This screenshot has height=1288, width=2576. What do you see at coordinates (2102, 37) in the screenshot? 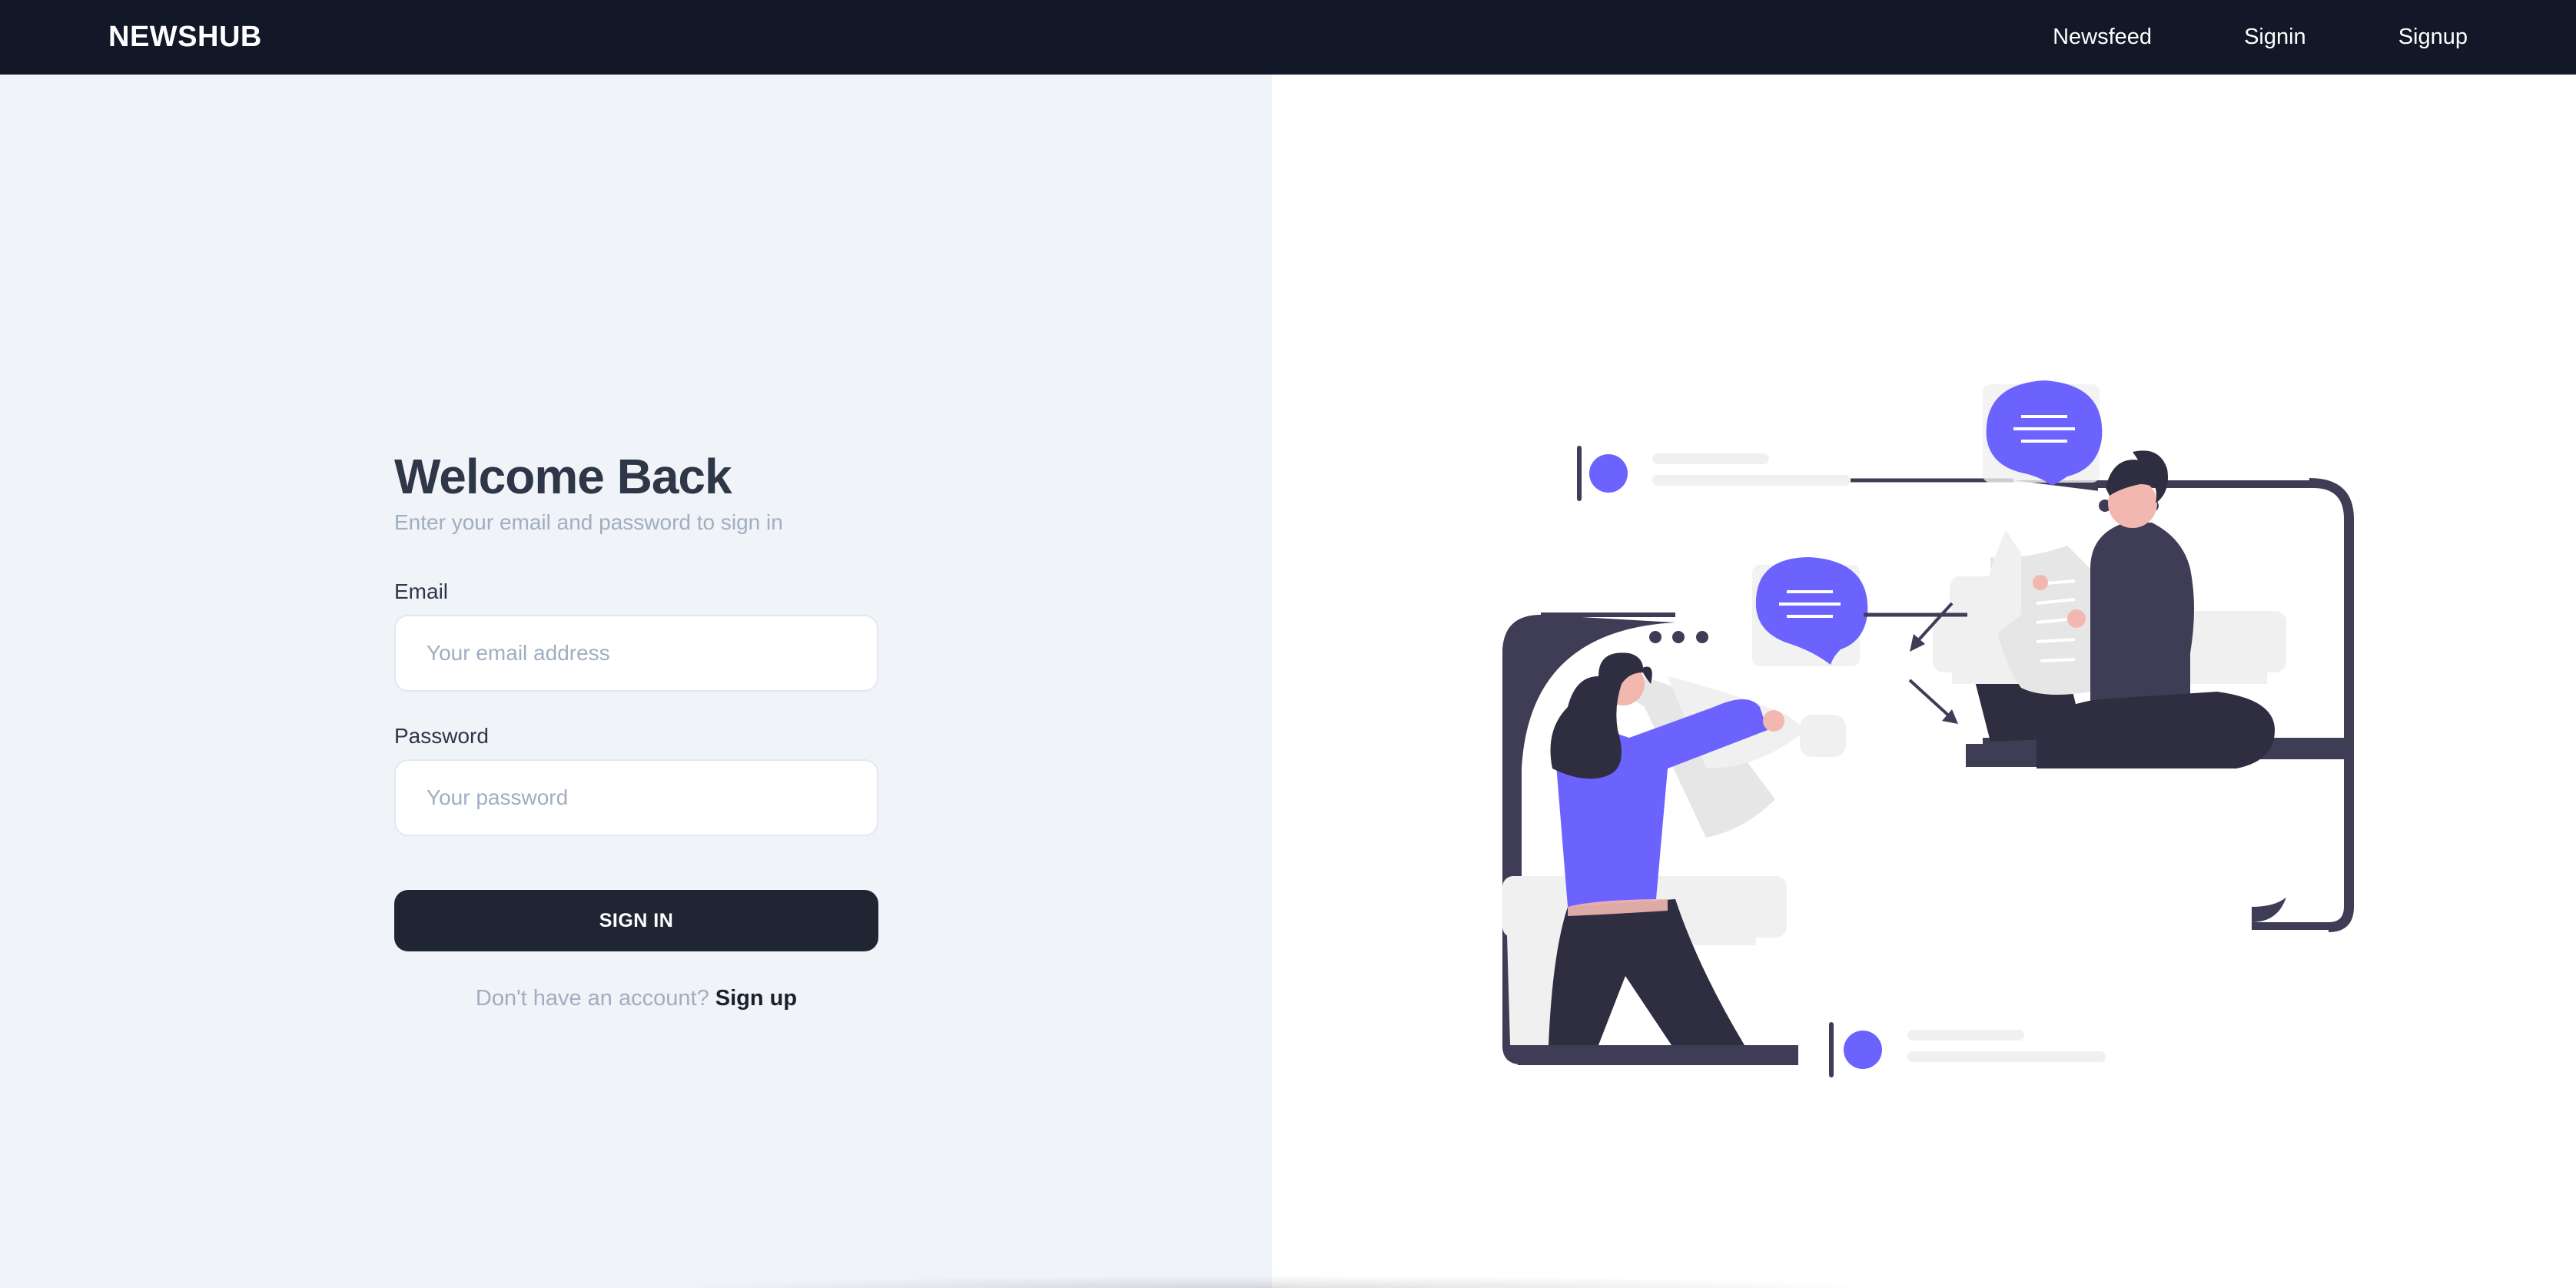
I see `nav-link-newsfeed: Newsfeed` at bounding box center [2102, 37].